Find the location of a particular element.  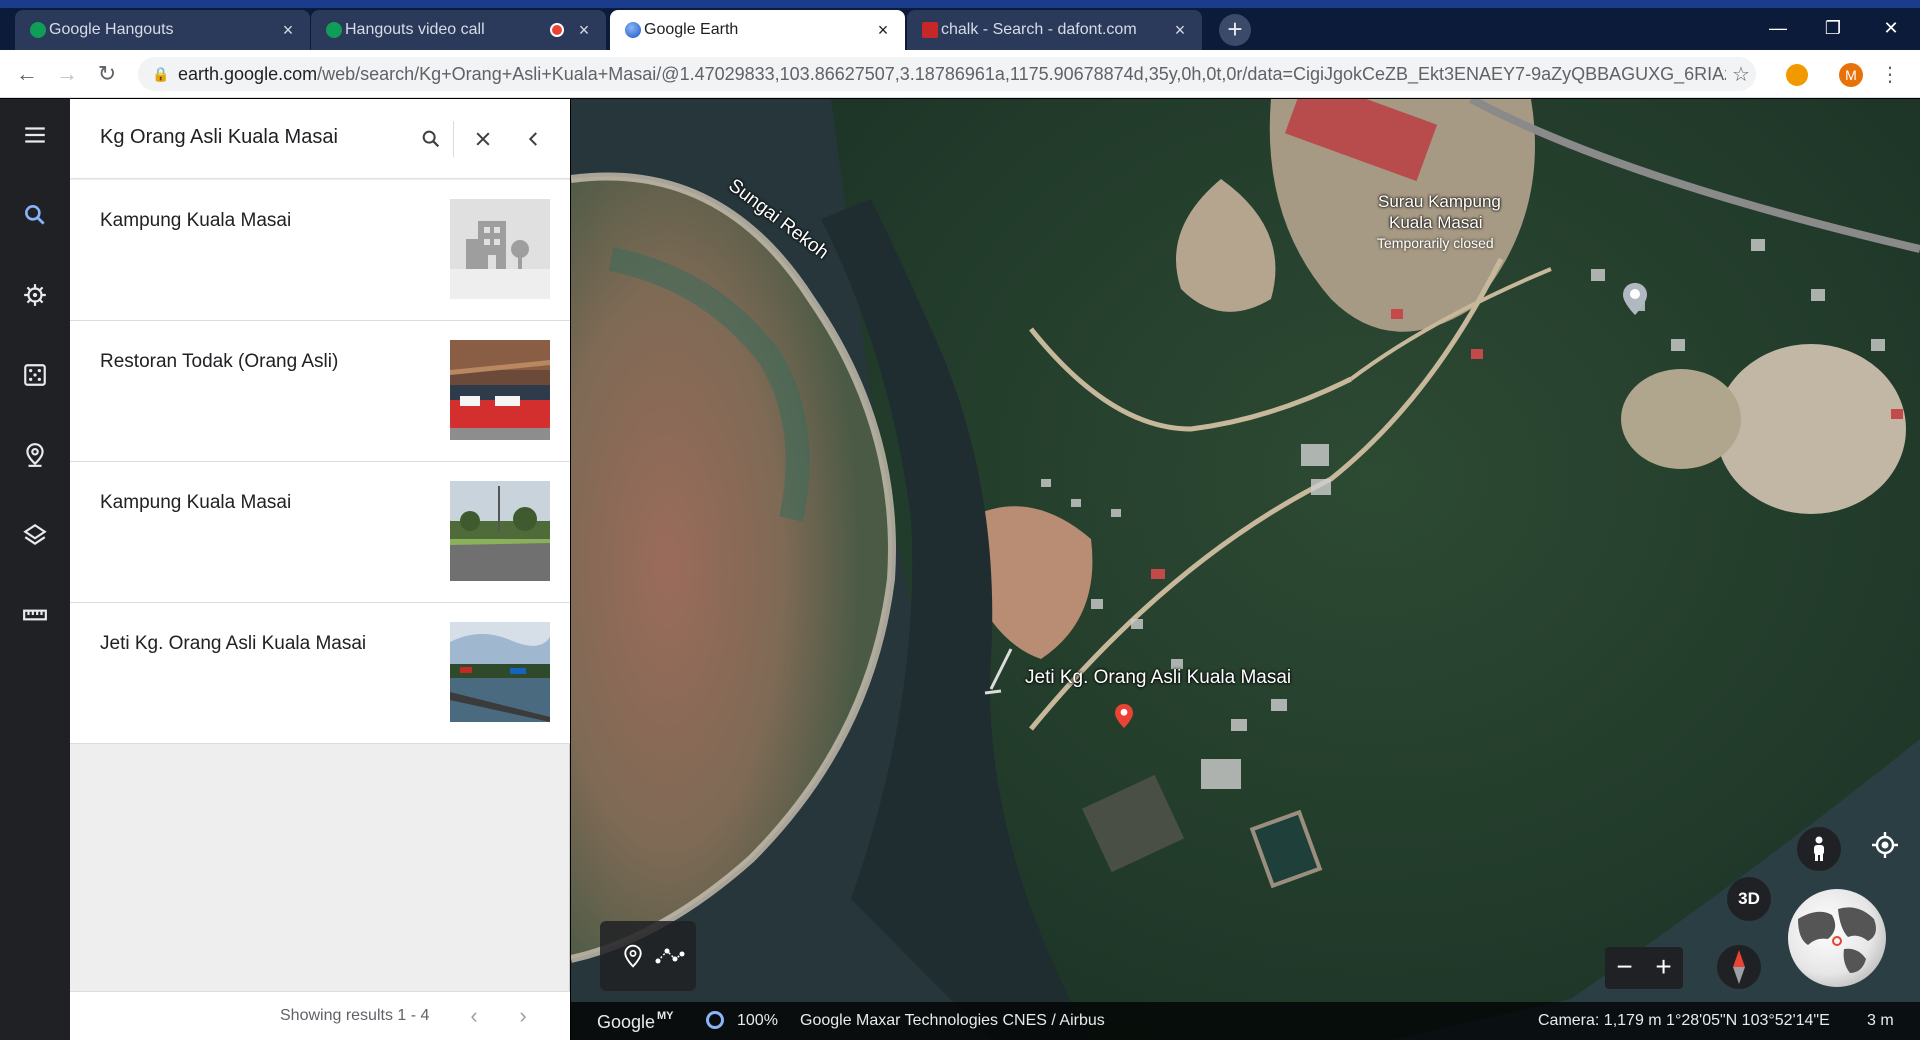

lock-icon: 🔒 is located at coordinates (161, 73).